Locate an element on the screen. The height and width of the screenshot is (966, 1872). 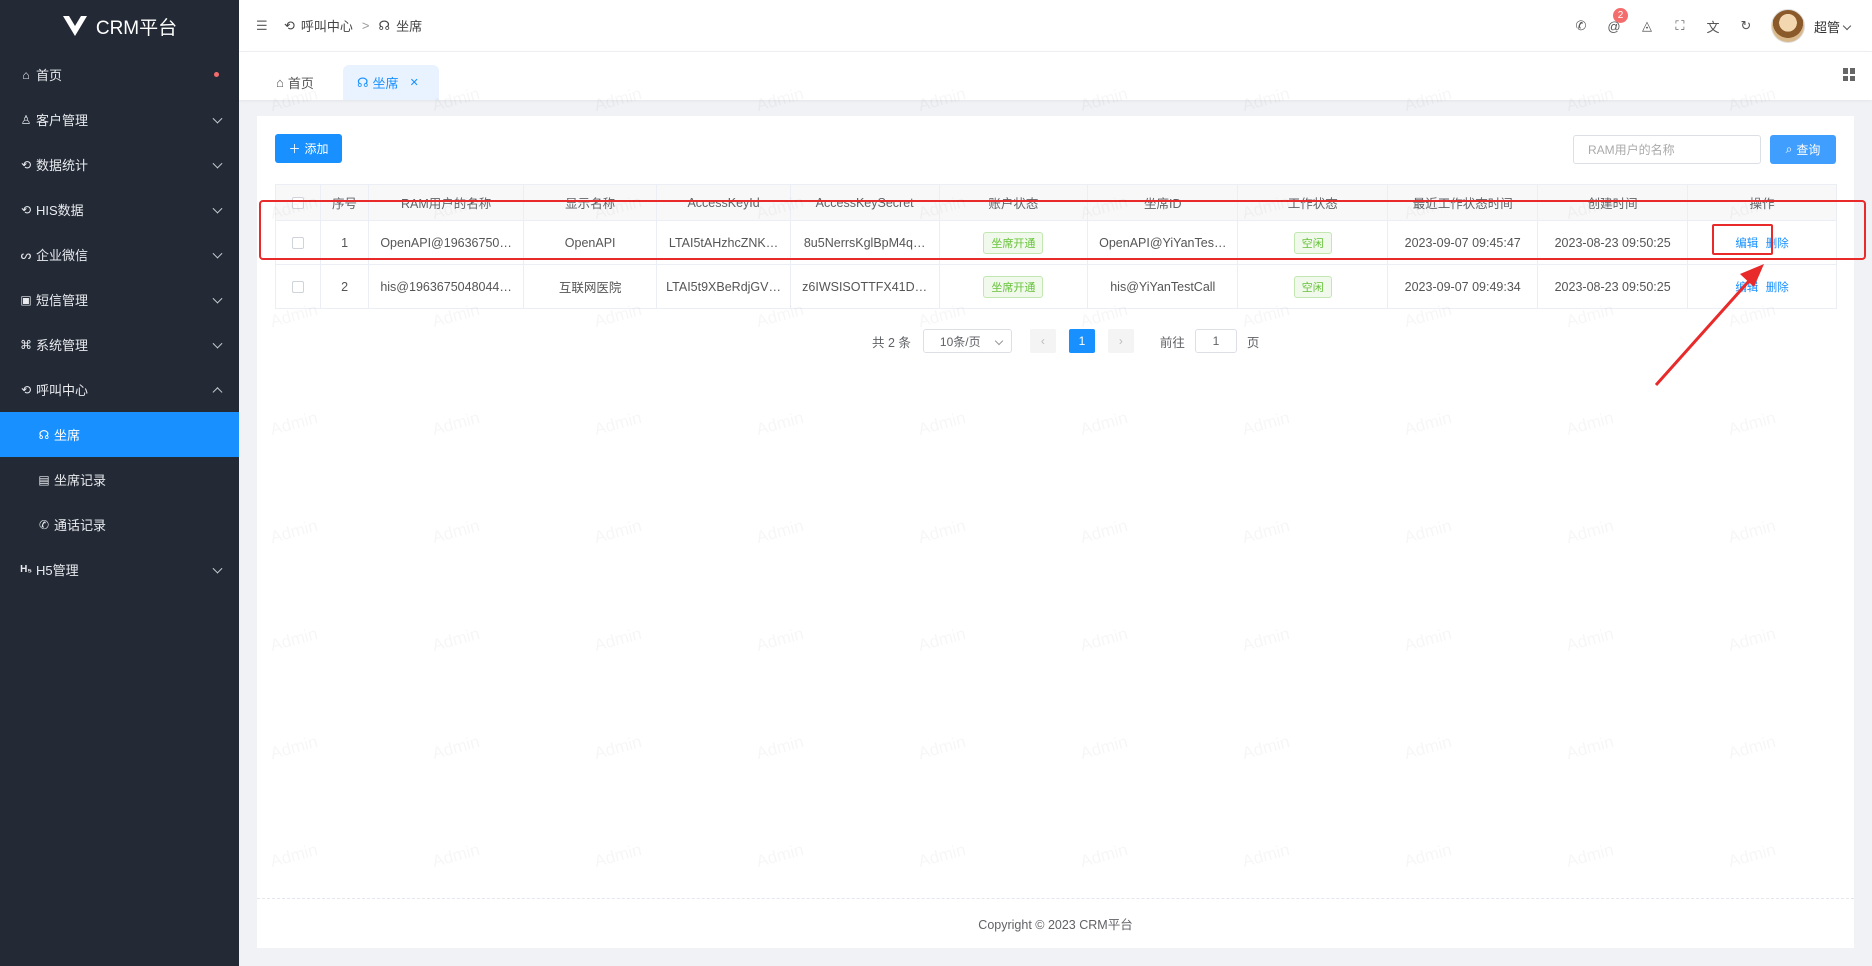
page-suffix: 页 is located at coordinates (1253, 342).